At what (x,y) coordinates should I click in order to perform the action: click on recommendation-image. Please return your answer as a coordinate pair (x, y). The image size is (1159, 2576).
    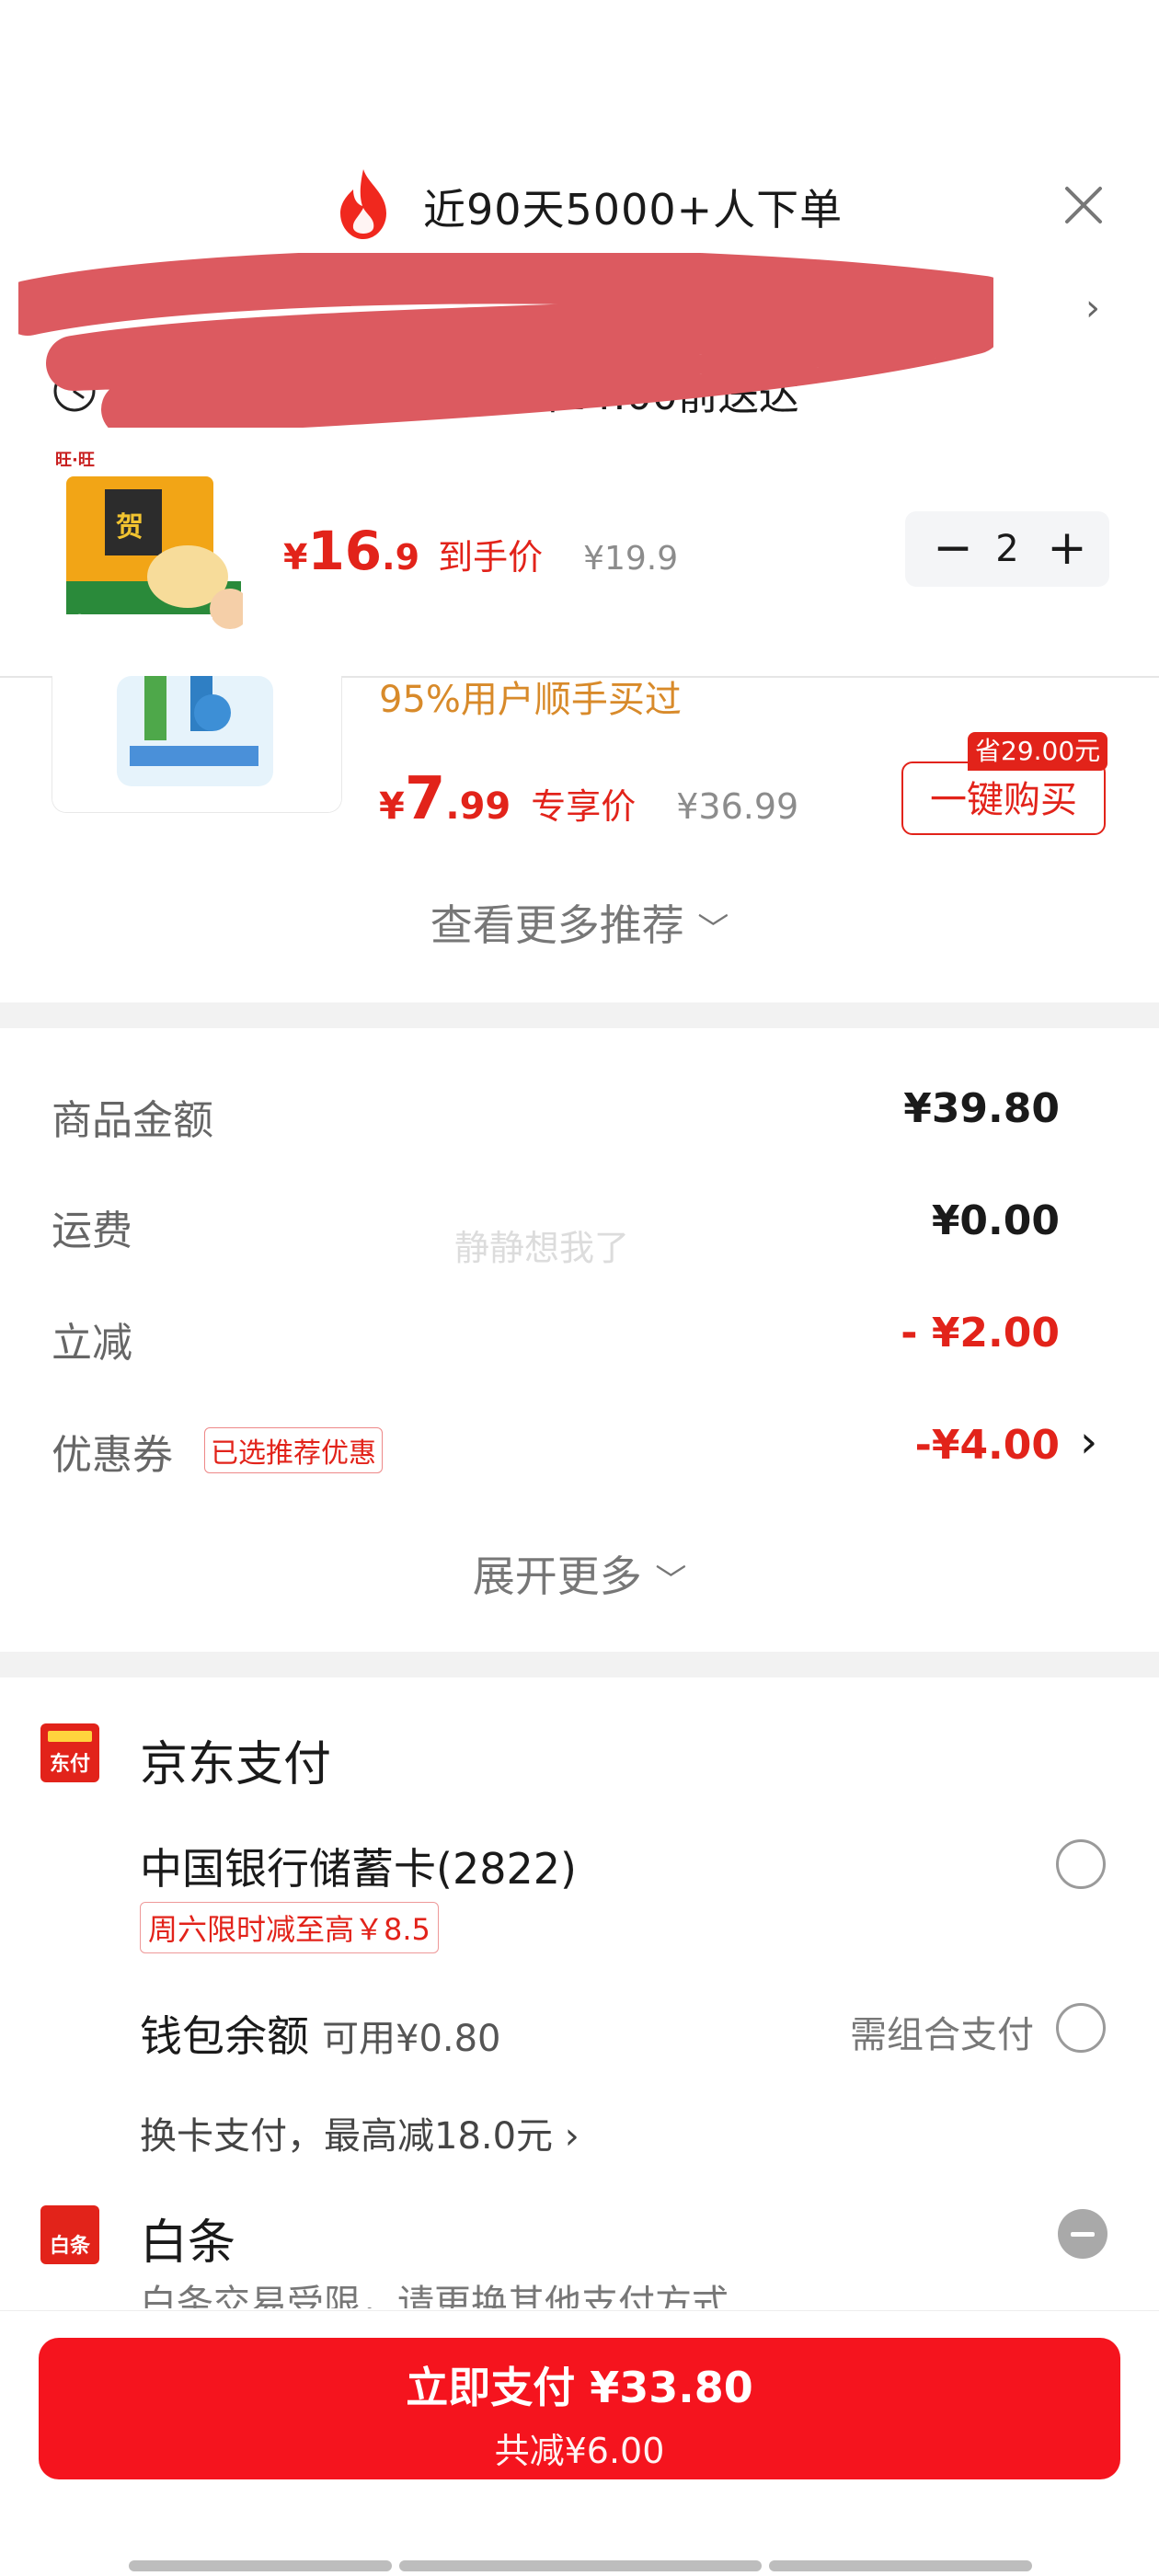
    Looking at the image, I should click on (197, 744).